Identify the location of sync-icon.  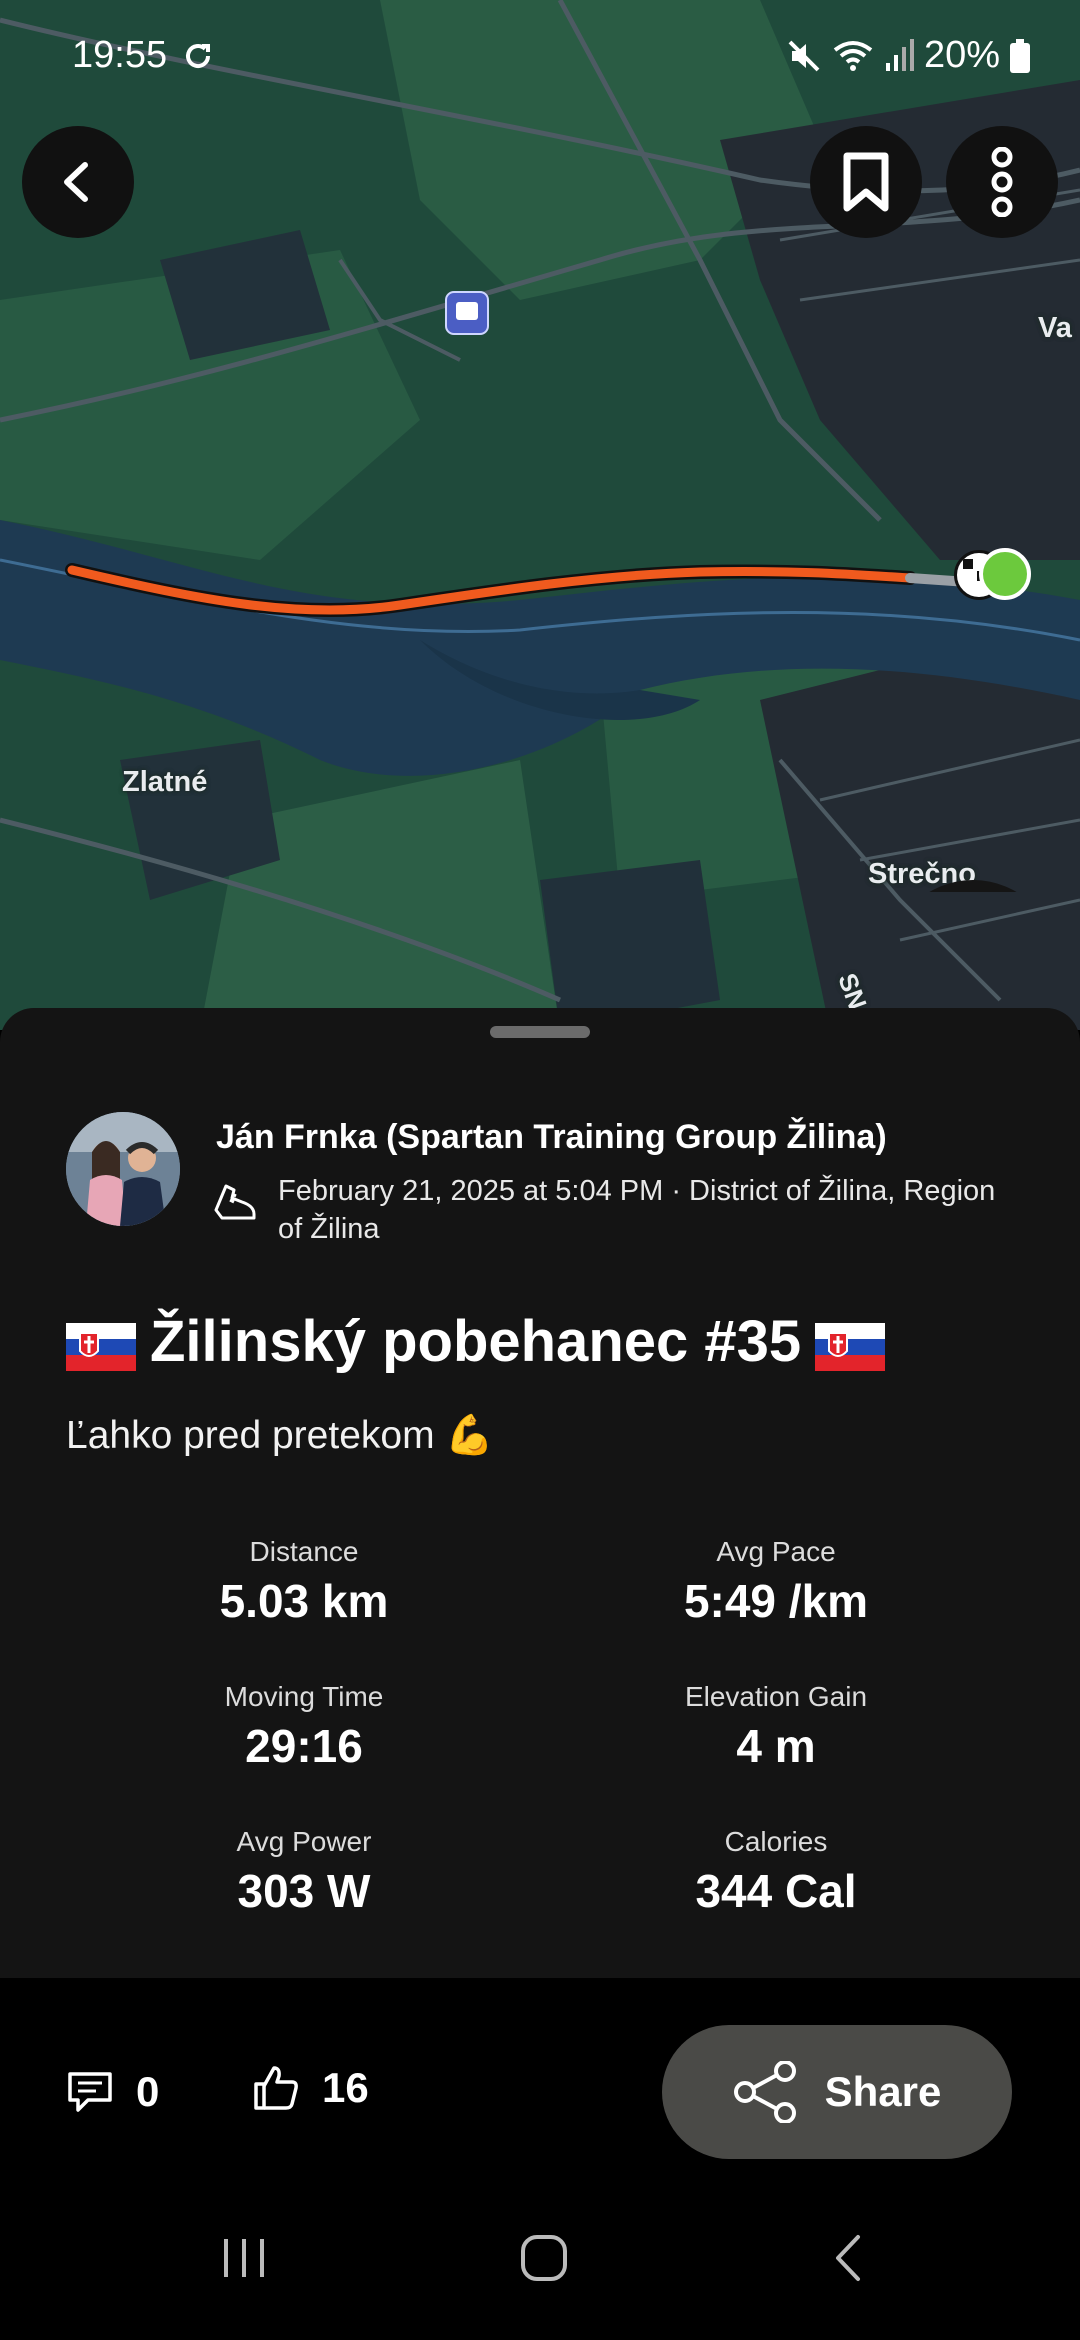
(198, 56).